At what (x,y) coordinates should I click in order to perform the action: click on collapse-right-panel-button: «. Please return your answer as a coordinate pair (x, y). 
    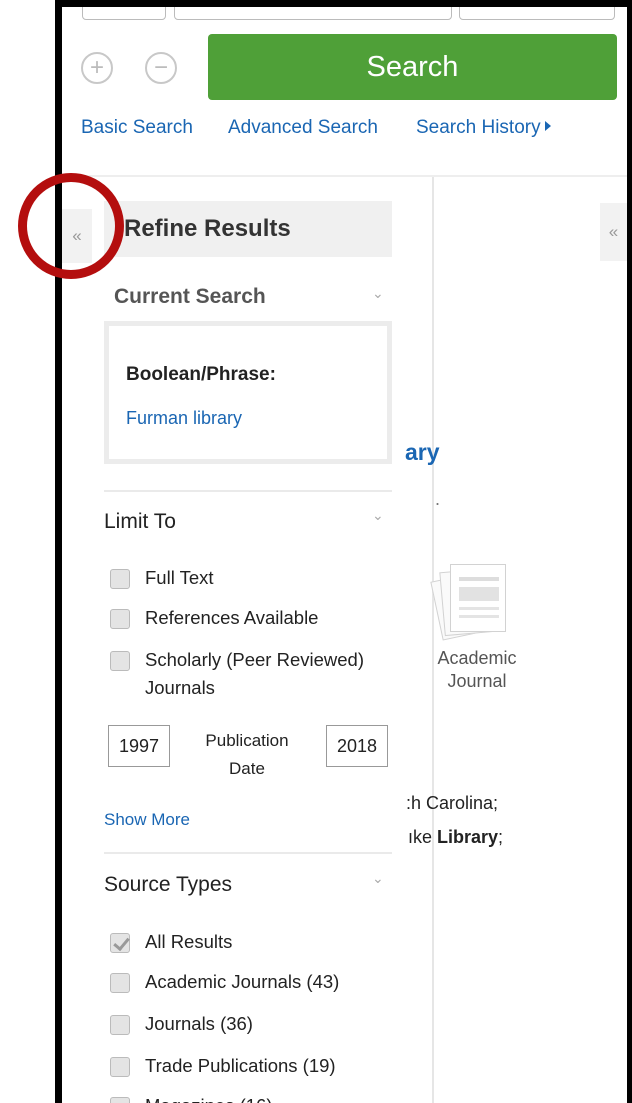
    Looking at the image, I should click on (613, 232).